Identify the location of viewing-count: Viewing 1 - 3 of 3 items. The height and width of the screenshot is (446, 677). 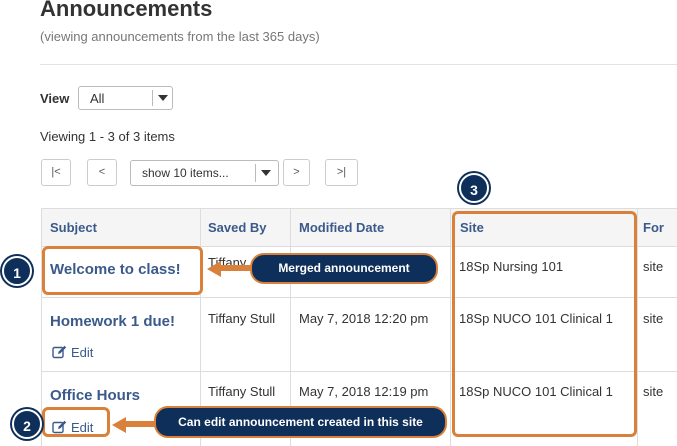
(107, 136).